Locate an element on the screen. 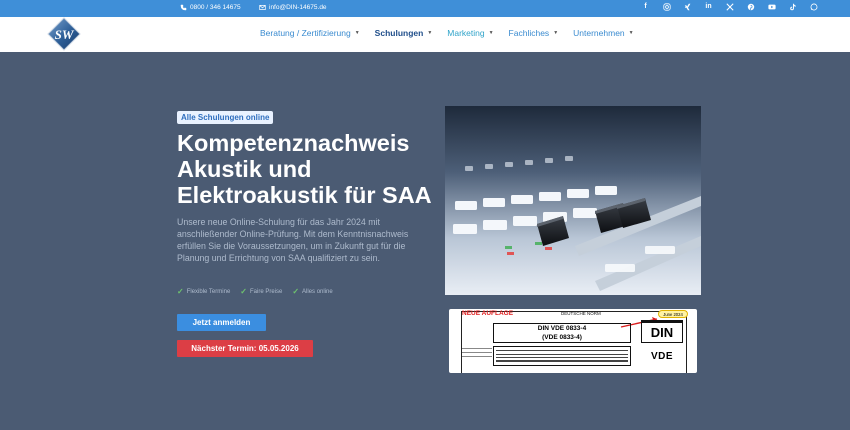  din-logo: DIN is located at coordinates (662, 331).